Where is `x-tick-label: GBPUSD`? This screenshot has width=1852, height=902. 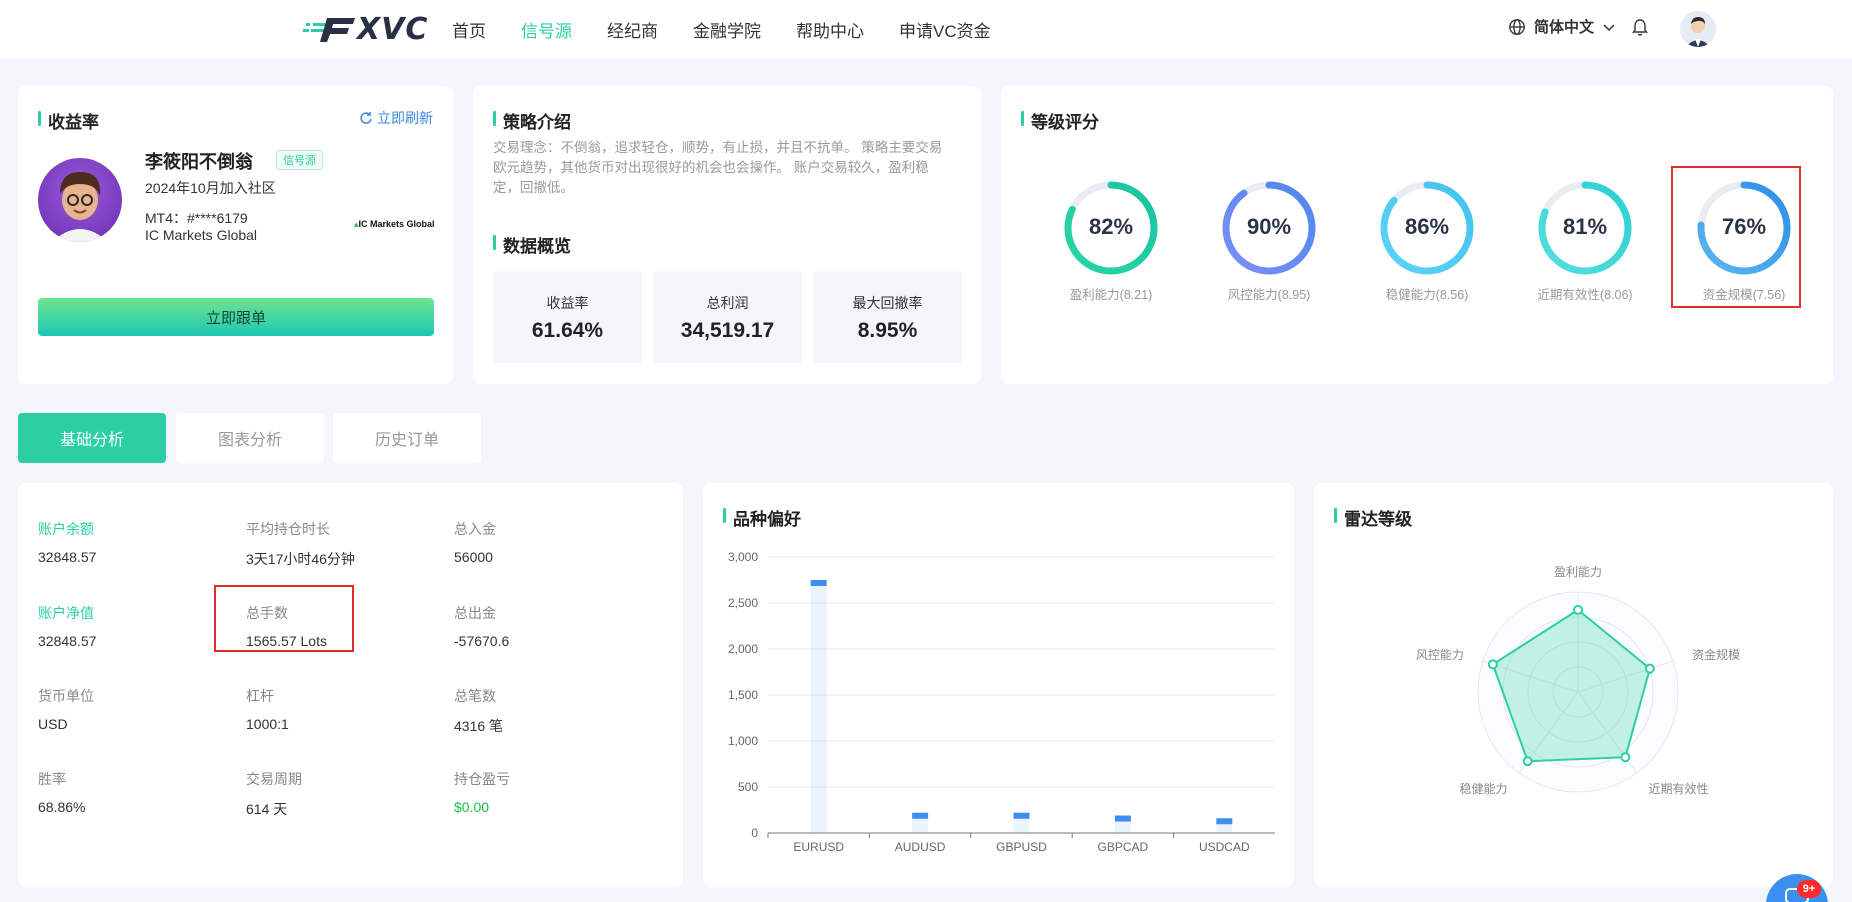
x-tick-label: GBPUSD is located at coordinates (1021, 847).